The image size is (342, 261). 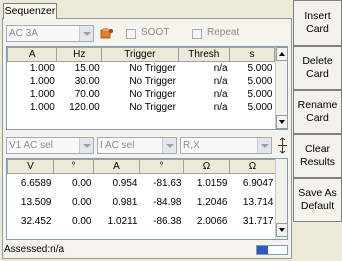 What do you see at coordinates (197, 34) in the screenshot?
I see `repeat-checkbox` at bounding box center [197, 34].